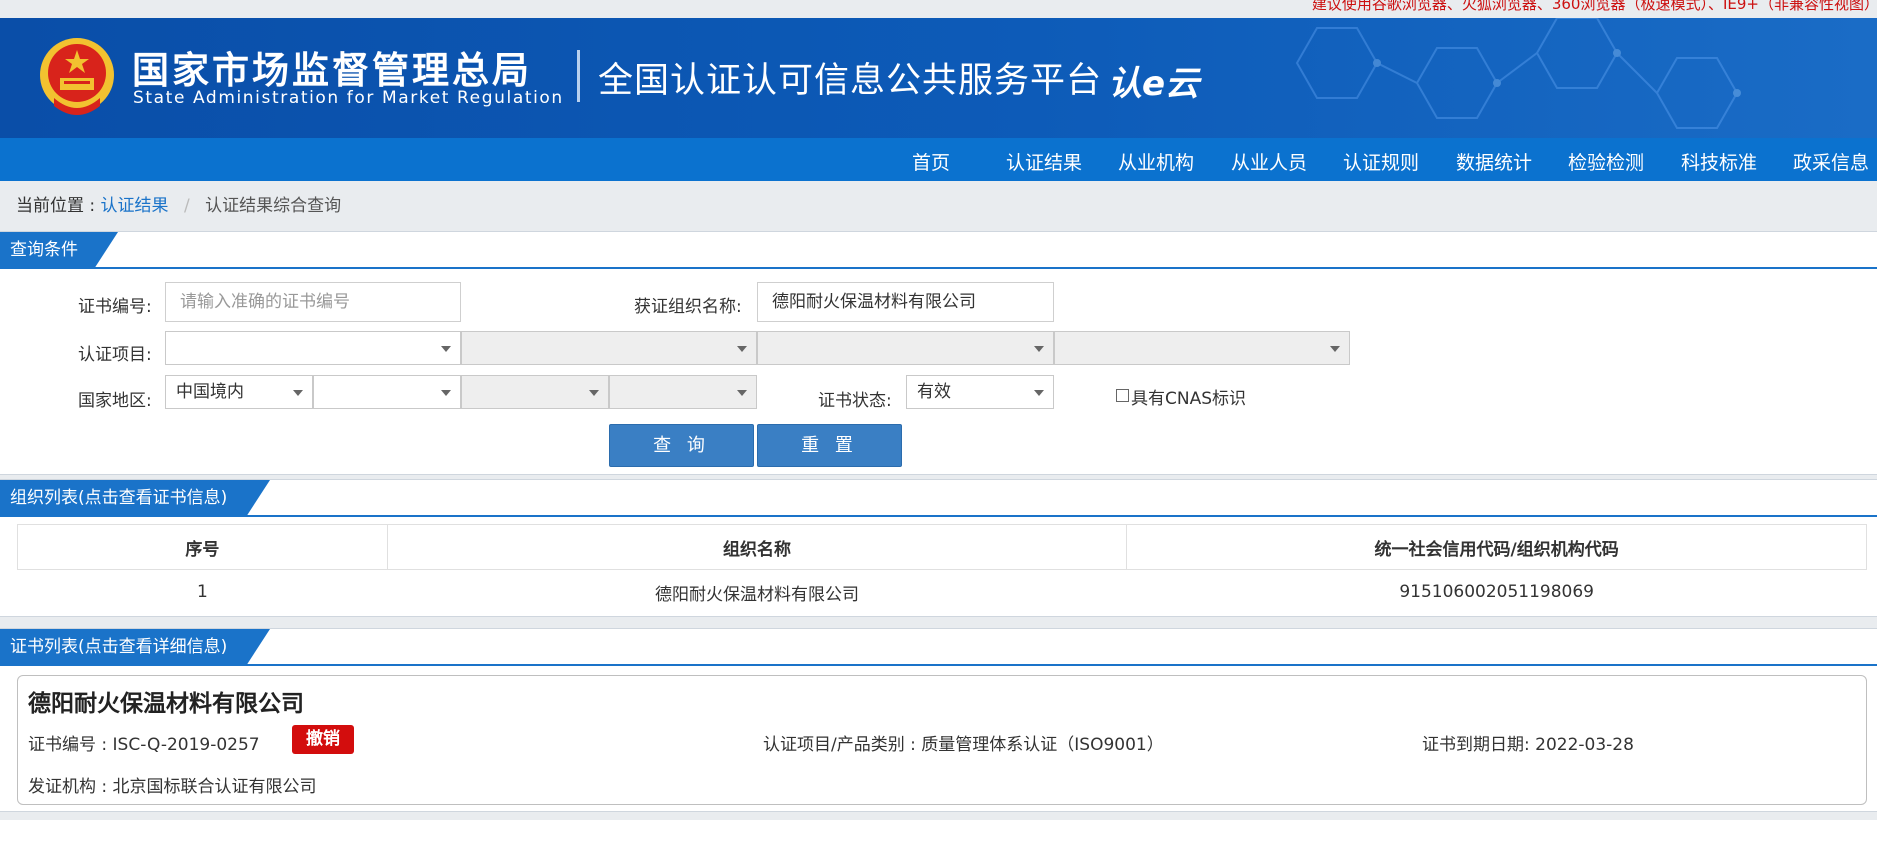 The width and height of the screenshot is (1877, 844). I want to click on org-name-label: 获证组织名称:, so click(688, 307).